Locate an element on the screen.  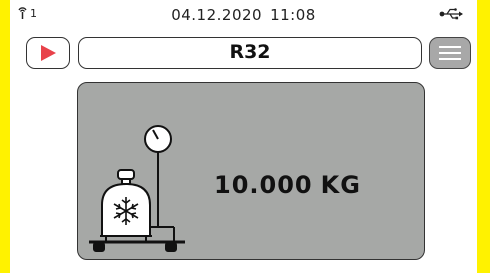
menu-button is located at coordinates (450, 53).